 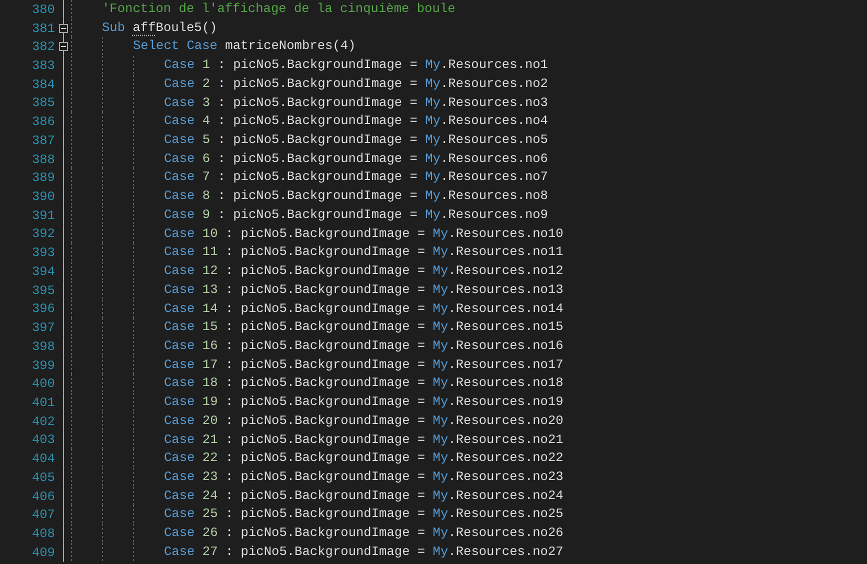 What do you see at coordinates (364, 383) in the screenshot?
I see `code-line: Case 18 : picNo5.BackgroundImage = My.Resources.no18` at bounding box center [364, 383].